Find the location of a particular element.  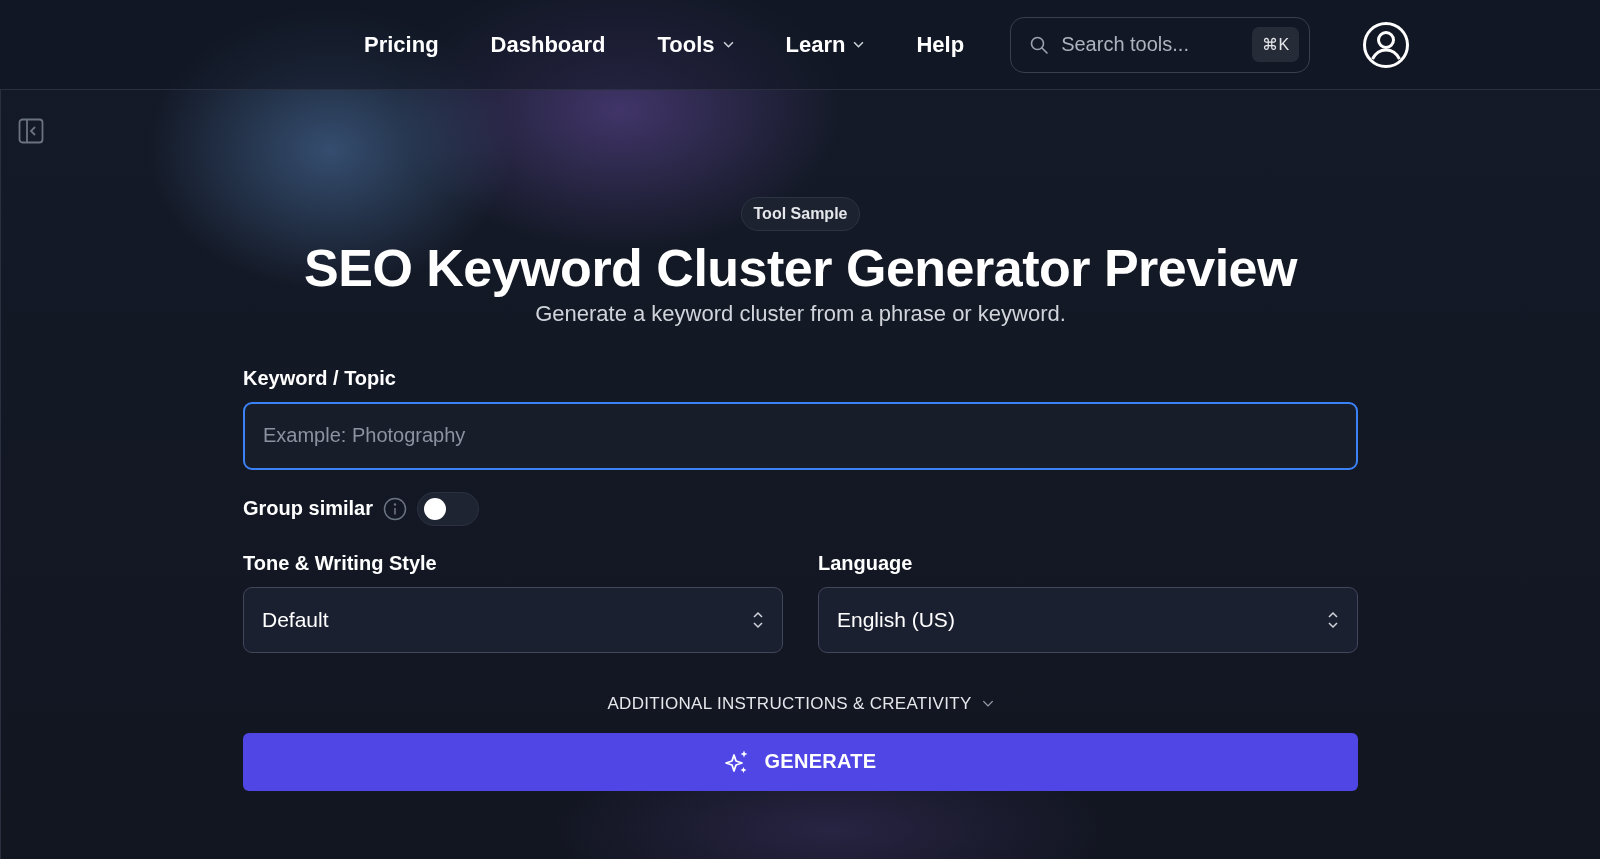

page-subtitle: Generate a keyword cluster from a phrase or keyword. is located at coordinates (800, 313).